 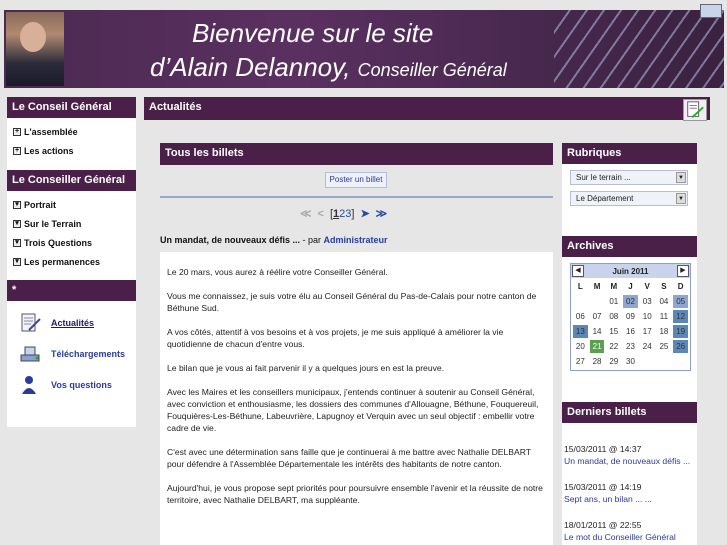 What do you see at coordinates (580, 331) in the screenshot?
I see `calendar-day: 13` at bounding box center [580, 331].